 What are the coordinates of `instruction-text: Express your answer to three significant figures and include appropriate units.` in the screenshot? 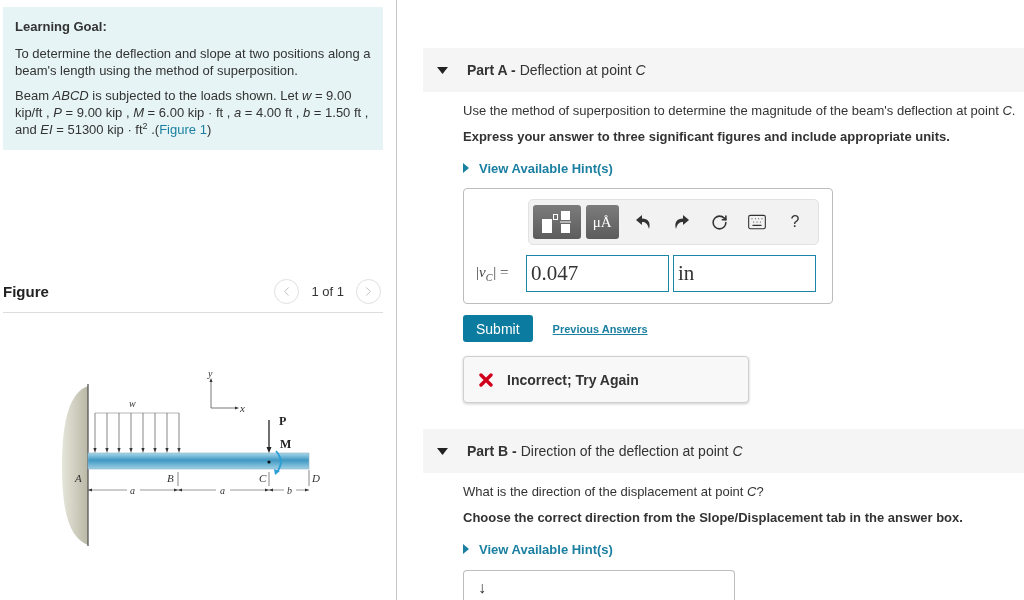 It's located at (707, 137).